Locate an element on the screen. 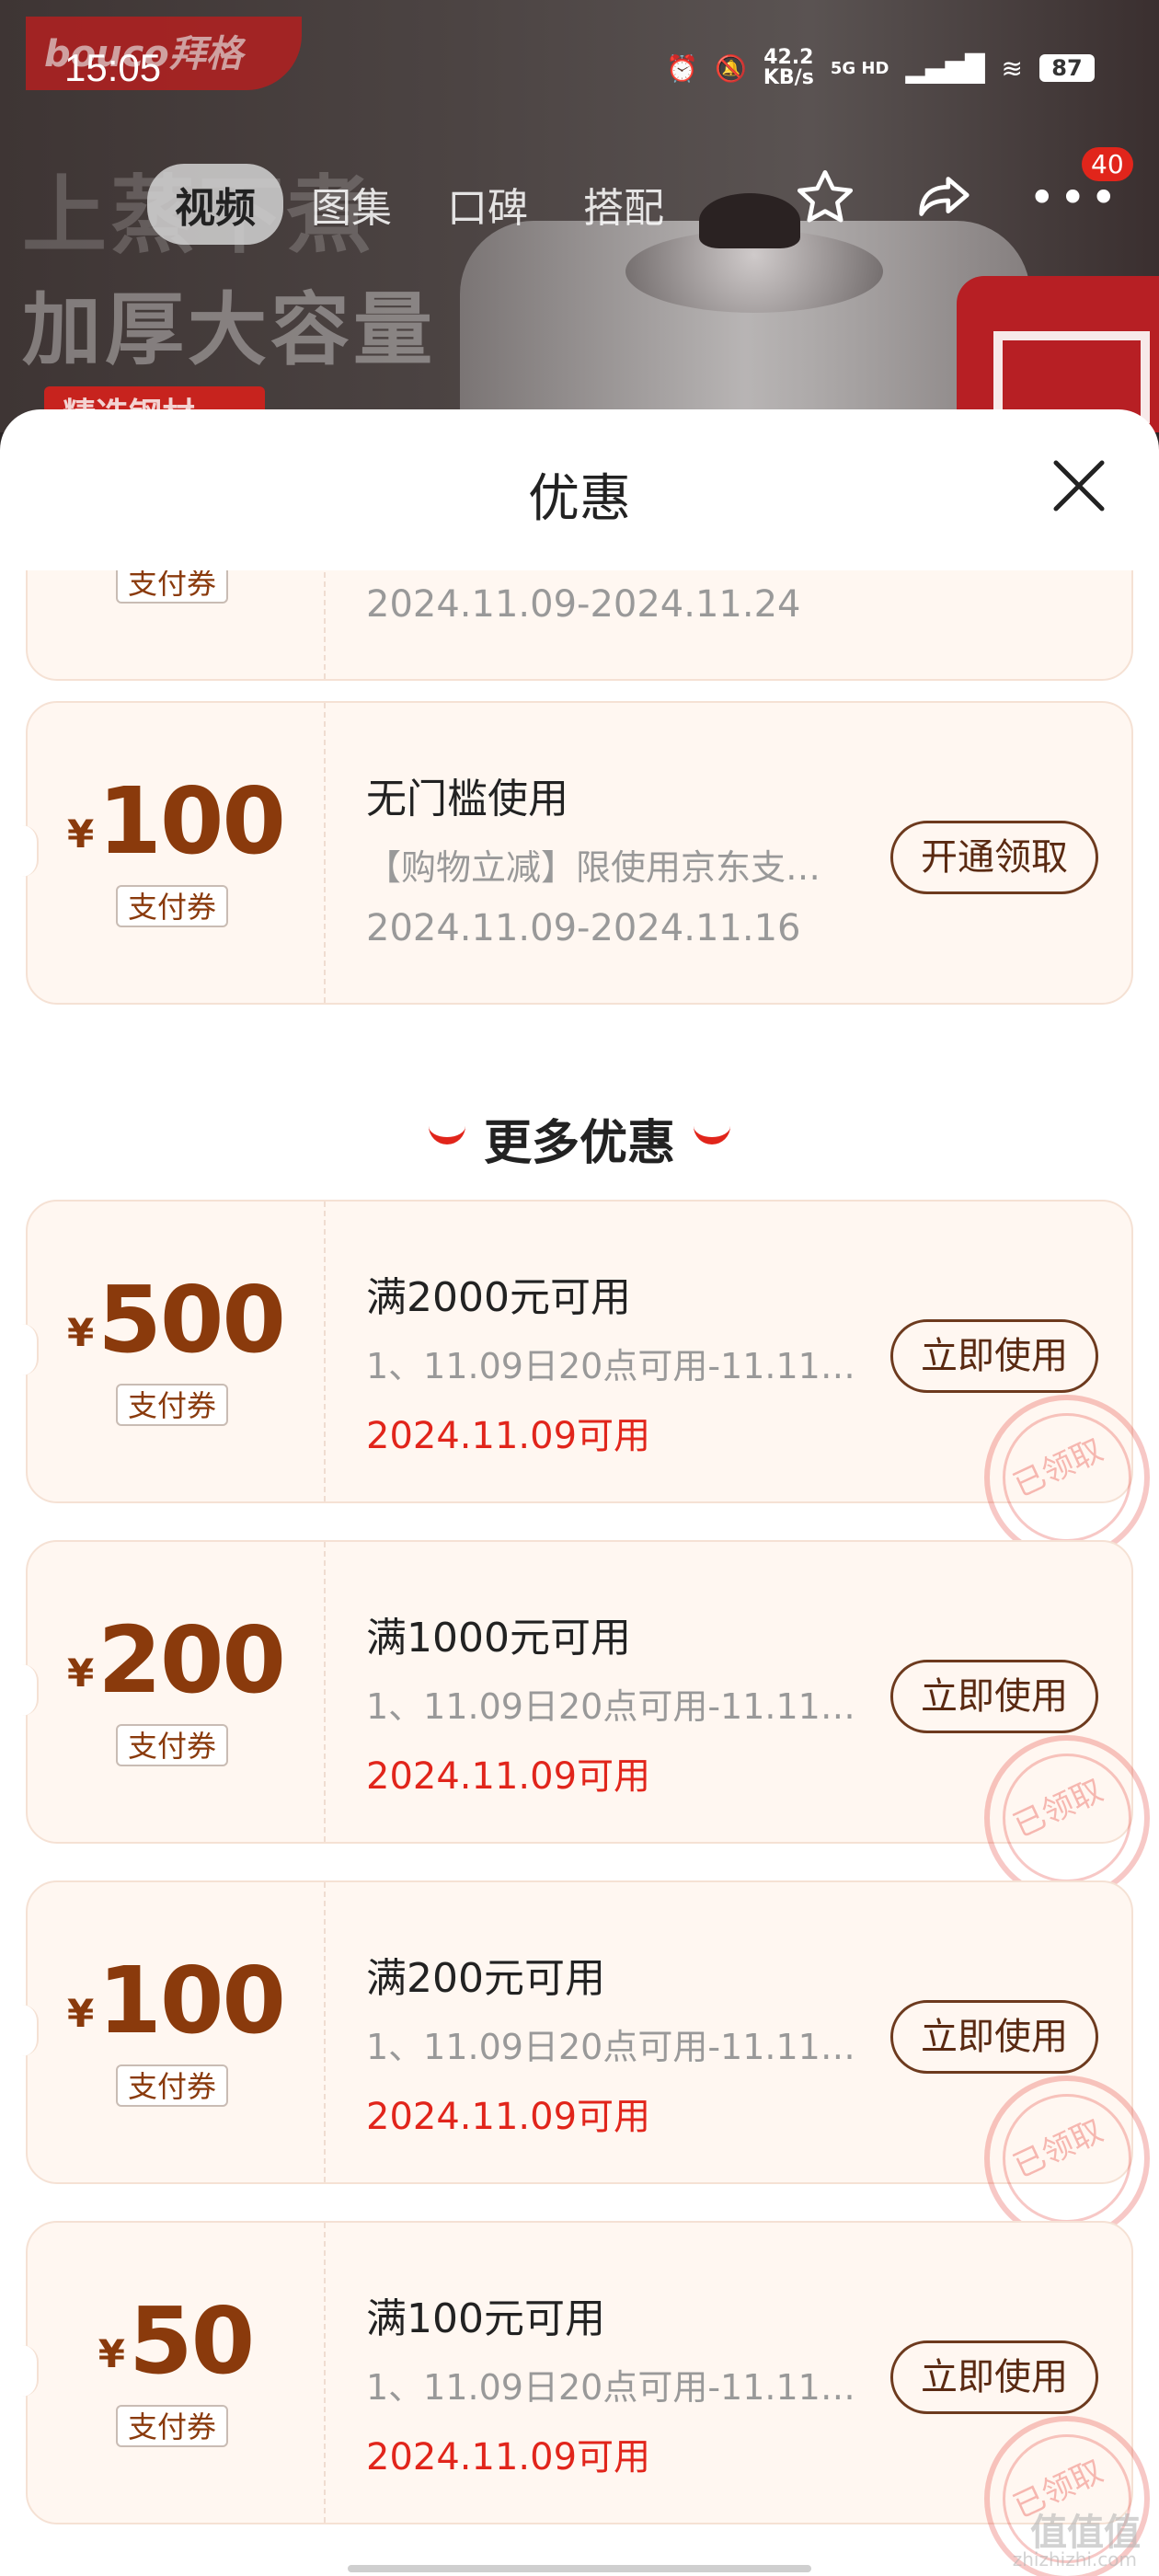 Image resolution: width=1159 pixels, height=2576 pixels. coupon-validity: 2024.11.09-2024.11.24 is located at coordinates (583, 604).